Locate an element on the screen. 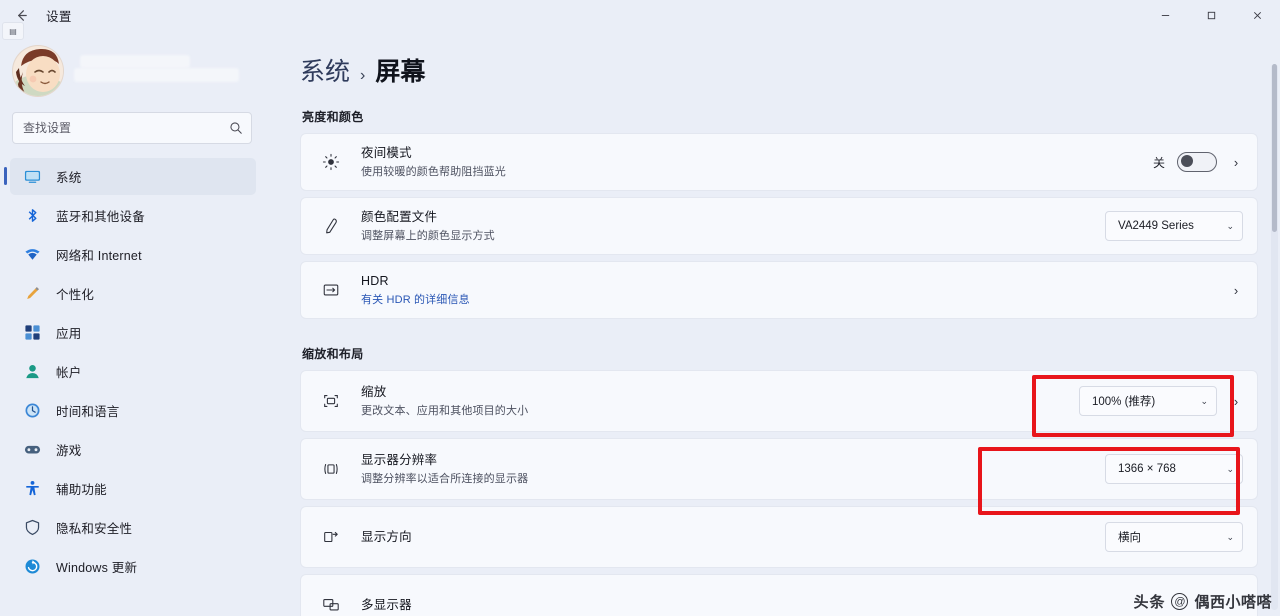 The image size is (1280, 616). brightness-icon is located at coordinates (331, 162).